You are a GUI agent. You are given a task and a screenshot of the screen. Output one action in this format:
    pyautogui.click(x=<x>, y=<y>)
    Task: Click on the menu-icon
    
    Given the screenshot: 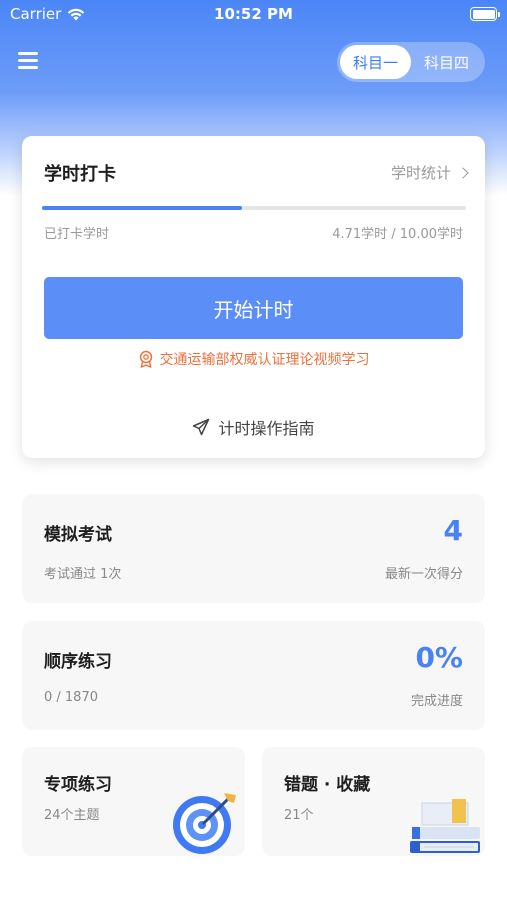 What is the action you would take?
    pyautogui.click(x=28, y=61)
    